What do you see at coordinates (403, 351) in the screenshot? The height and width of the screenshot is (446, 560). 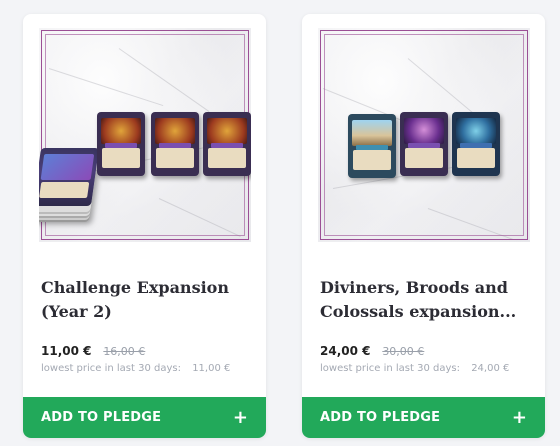 I see `original-price: 30,00 €` at bounding box center [403, 351].